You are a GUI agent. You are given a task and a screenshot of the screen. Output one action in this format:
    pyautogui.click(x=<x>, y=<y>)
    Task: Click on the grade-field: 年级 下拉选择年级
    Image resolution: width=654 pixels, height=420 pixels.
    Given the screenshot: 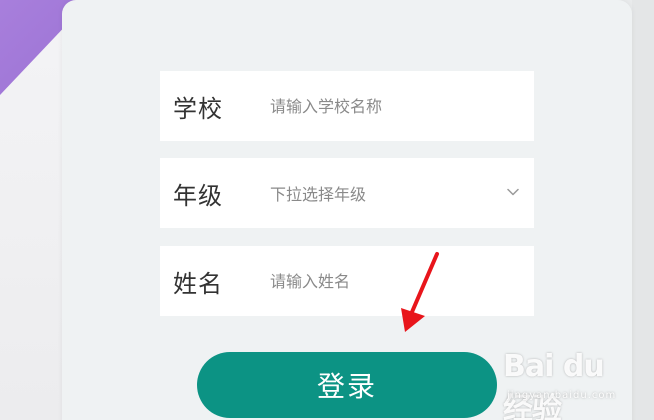 What is the action you would take?
    pyautogui.click(x=347, y=193)
    